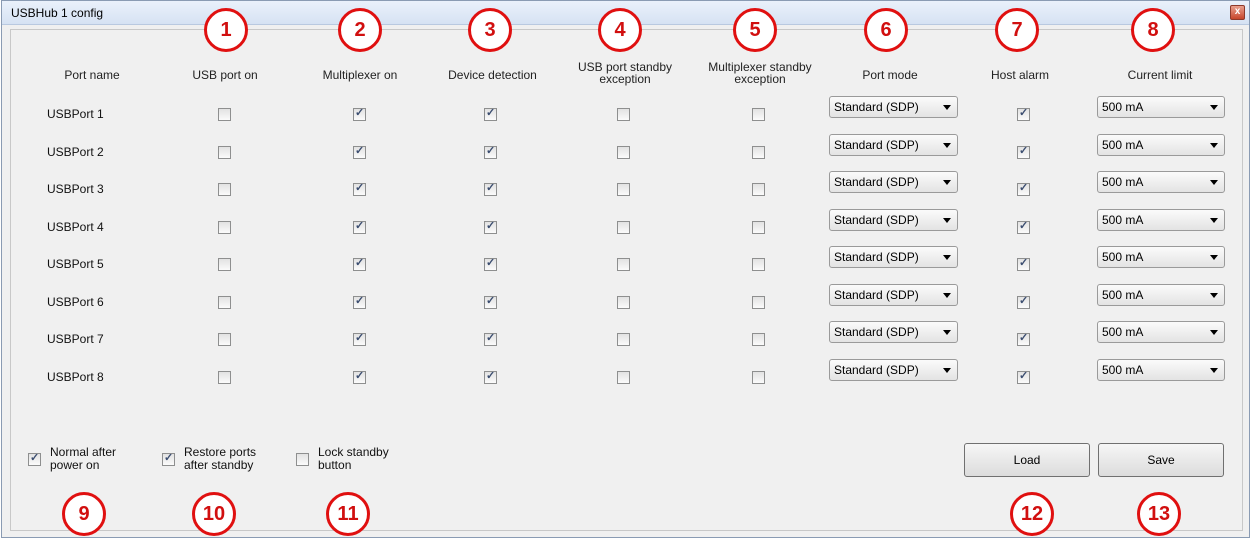  What do you see at coordinates (1019, 75) in the screenshot?
I see `header-host-alarm: Host alarm` at bounding box center [1019, 75].